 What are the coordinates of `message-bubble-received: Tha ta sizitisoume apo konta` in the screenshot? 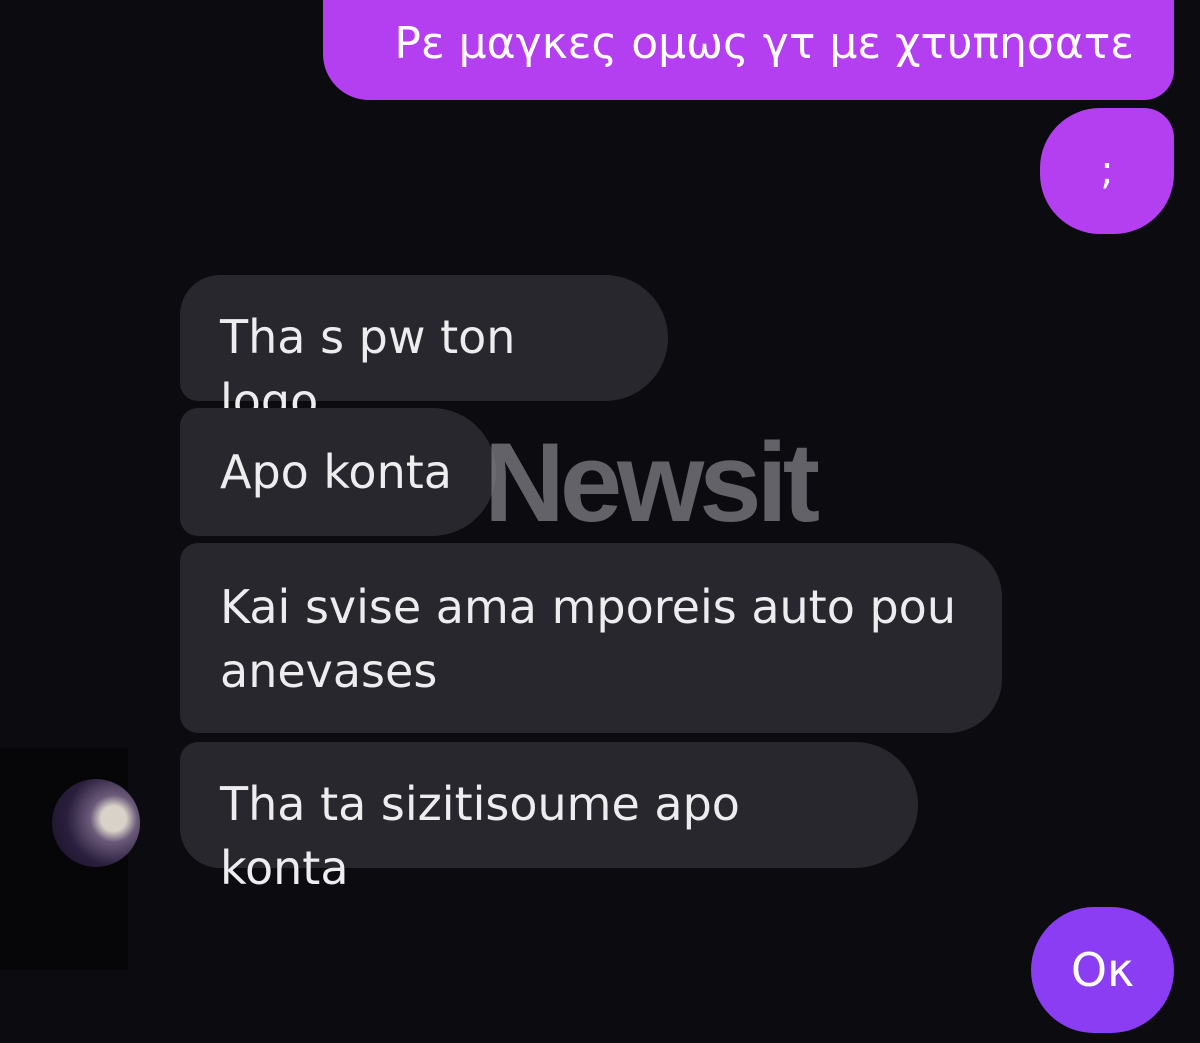 It's located at (549, 818).